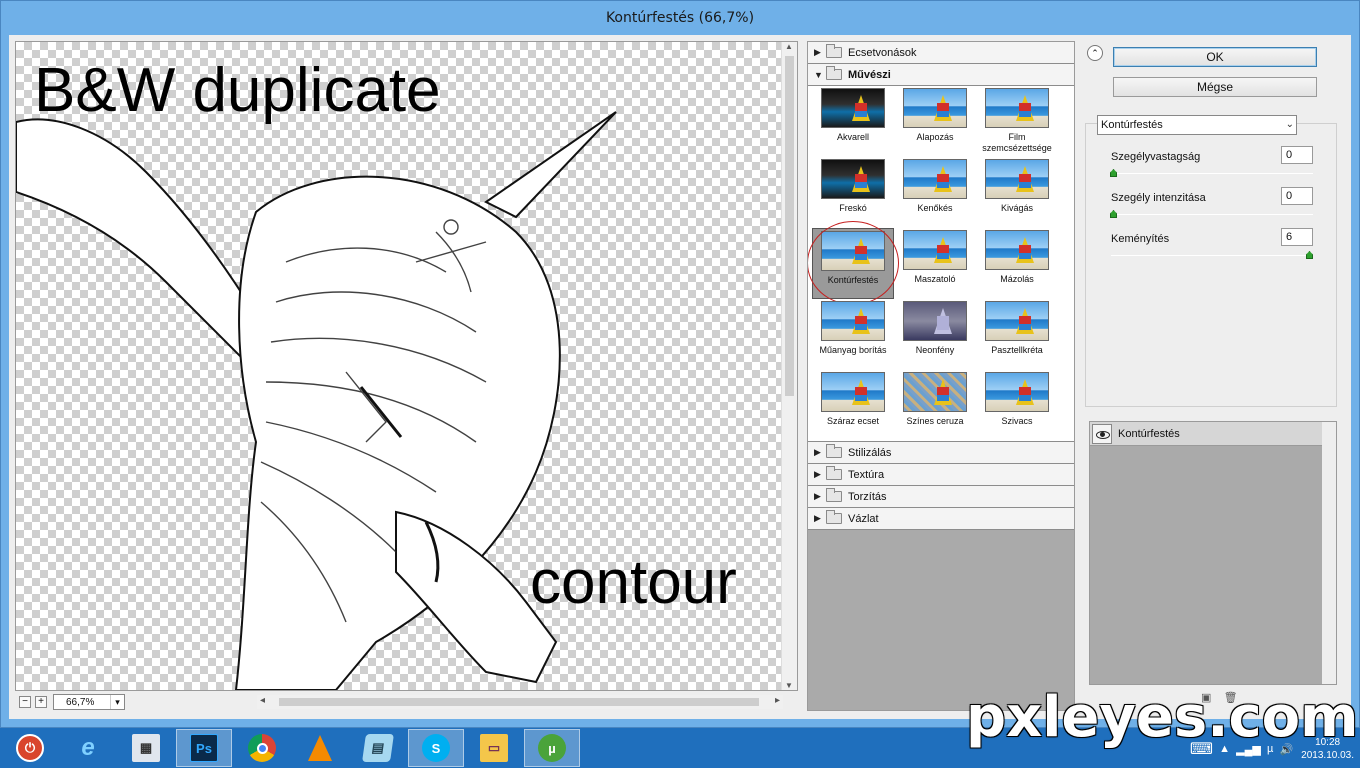 The height and width of the screenshot is (768, 1360). What do you see at coordinates (941, 53) in the screenshot?
I see `category-brush-strokes: ▶ Ecsetvonások` at bounding box center [941, 53].